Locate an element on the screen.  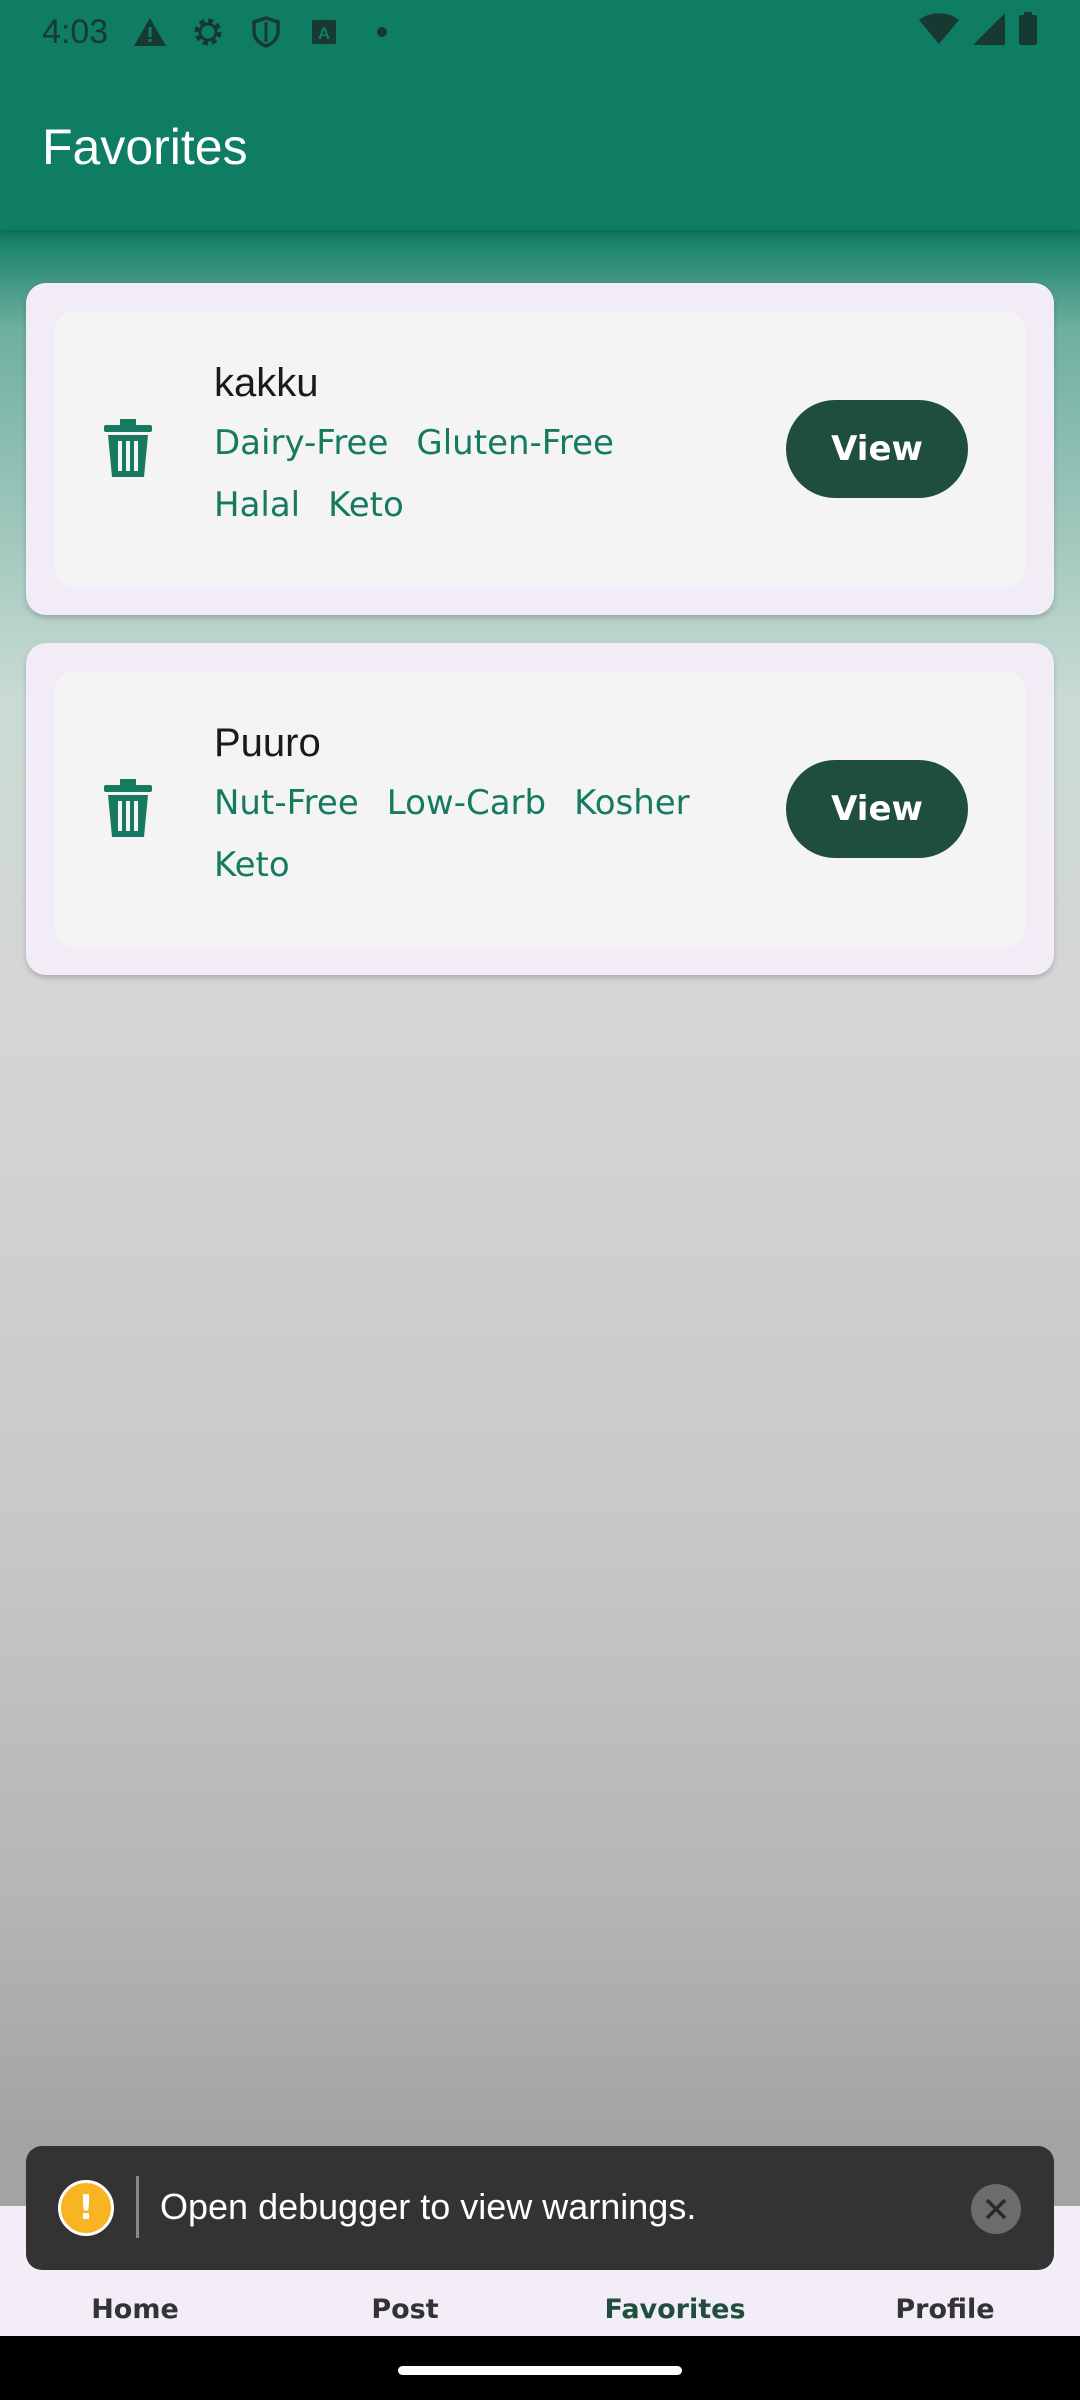
system-navigation-bar is located at coordinates (540, 2368).